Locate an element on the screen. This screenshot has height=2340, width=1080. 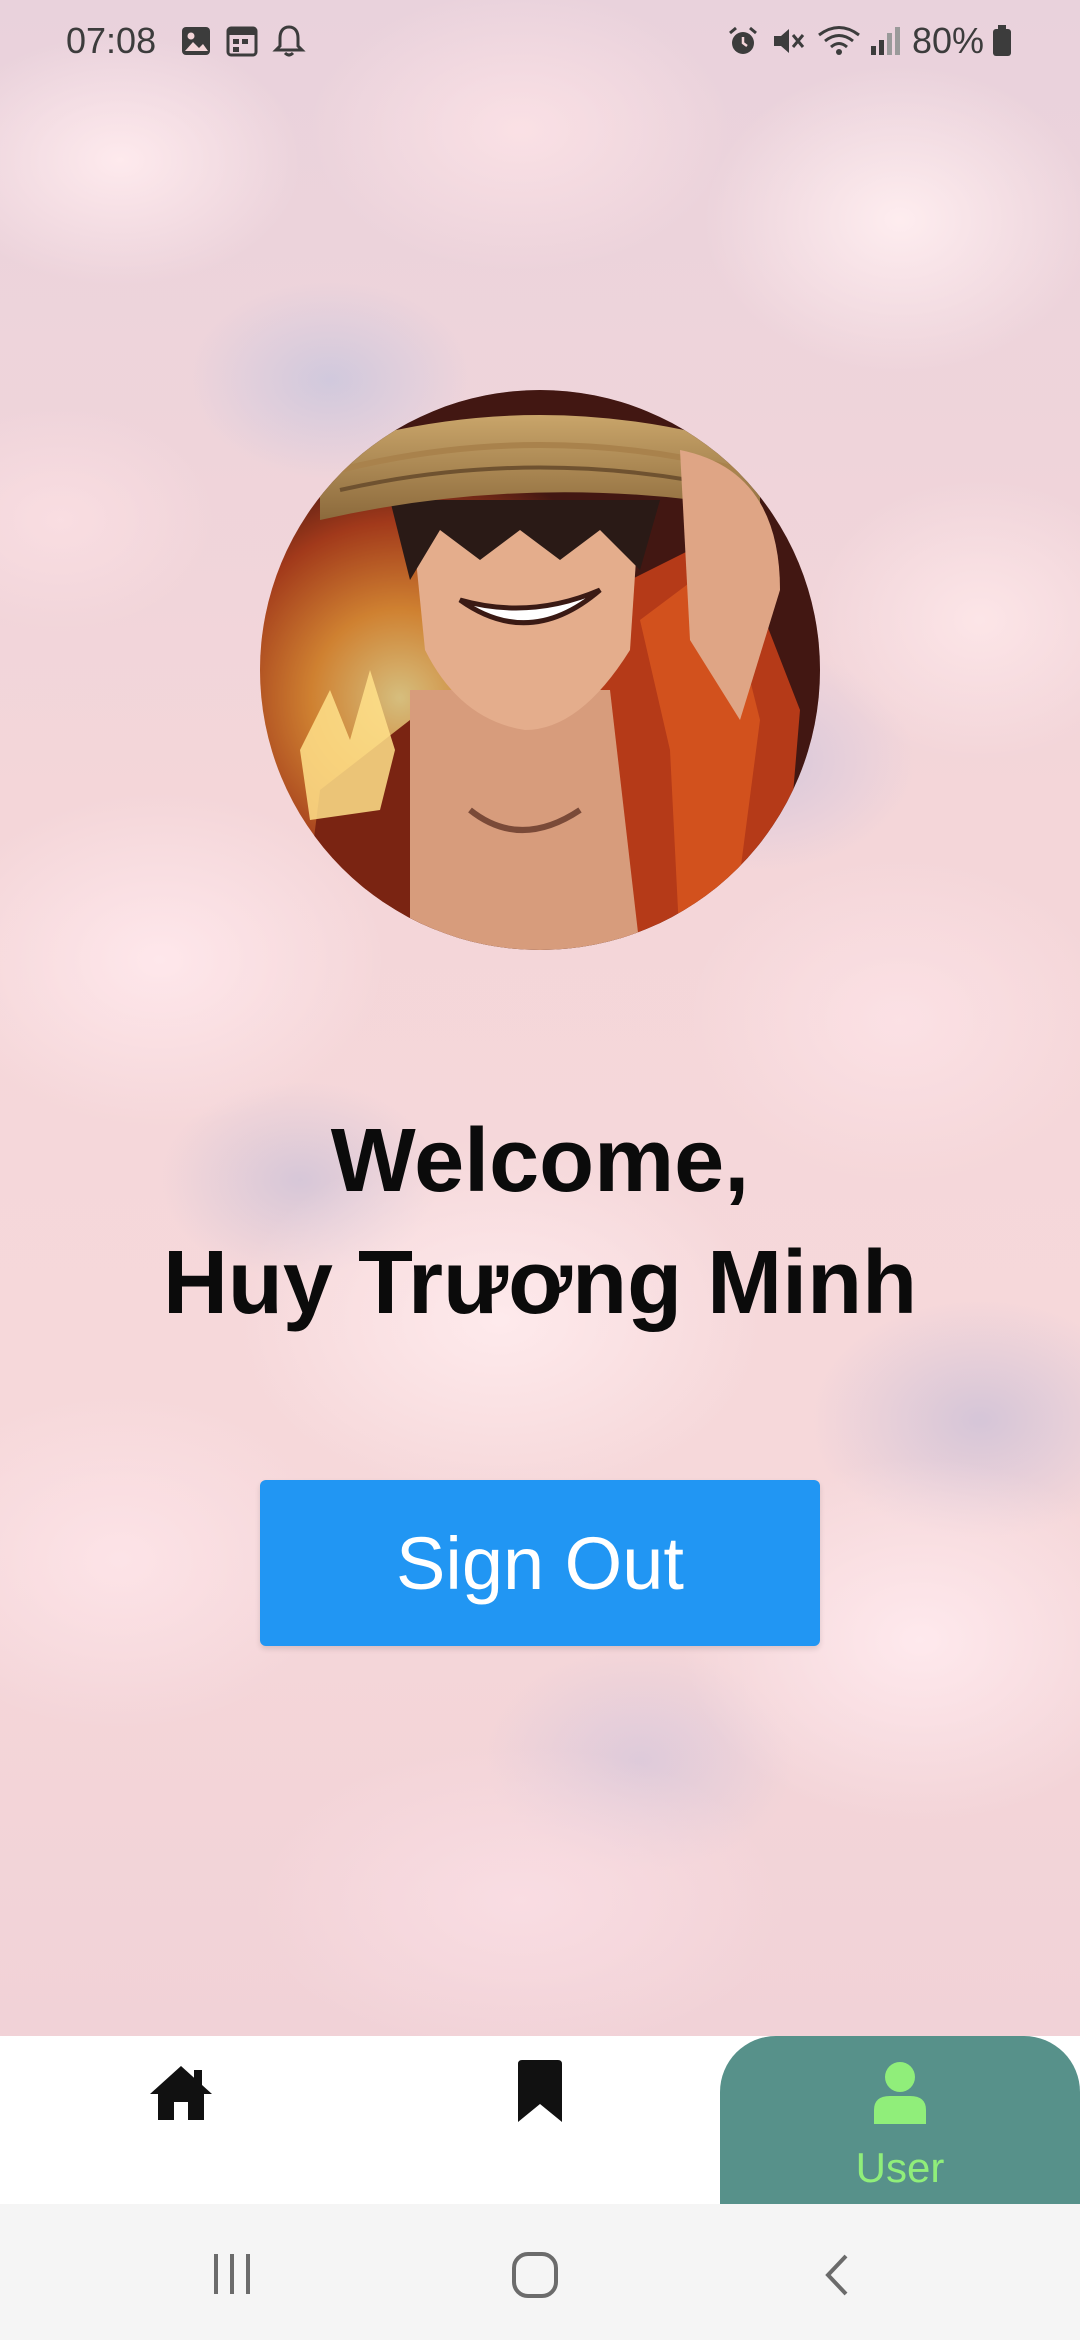
status-bar: 07:08 80% is located at coordinates (540, 42).